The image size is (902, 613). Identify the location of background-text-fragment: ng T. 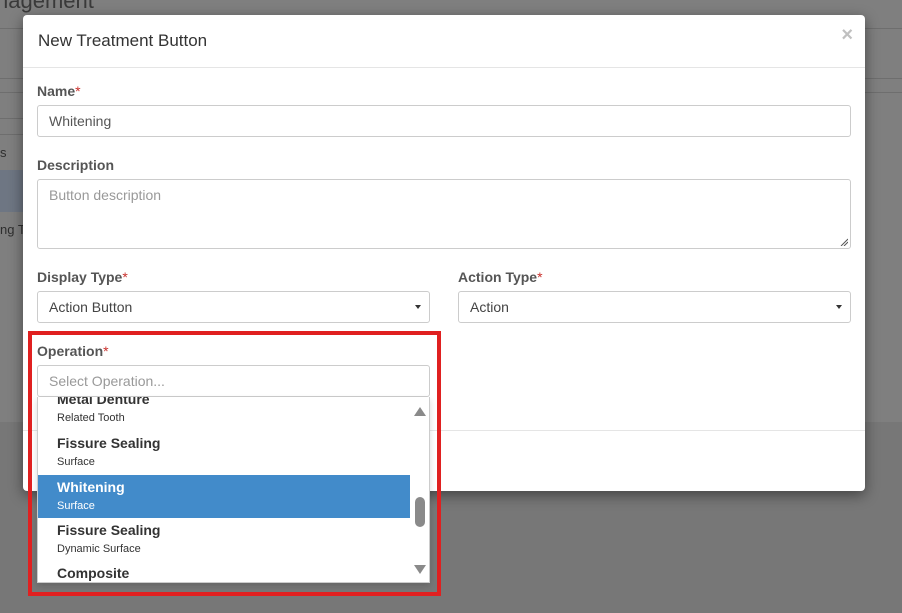
(13, 229).